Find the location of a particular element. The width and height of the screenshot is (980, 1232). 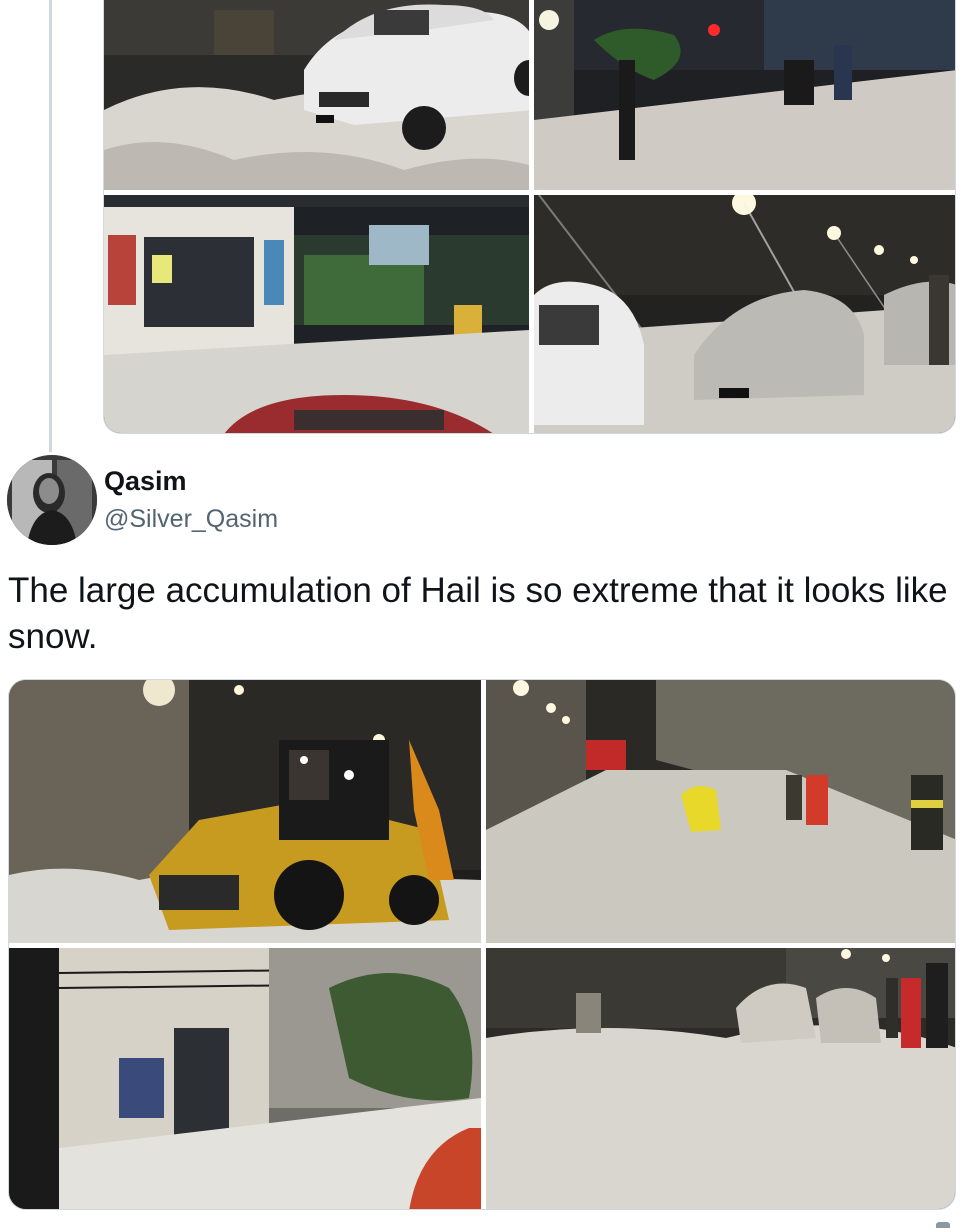

photo-backhoe-hail is located at coordinates (245, 811).